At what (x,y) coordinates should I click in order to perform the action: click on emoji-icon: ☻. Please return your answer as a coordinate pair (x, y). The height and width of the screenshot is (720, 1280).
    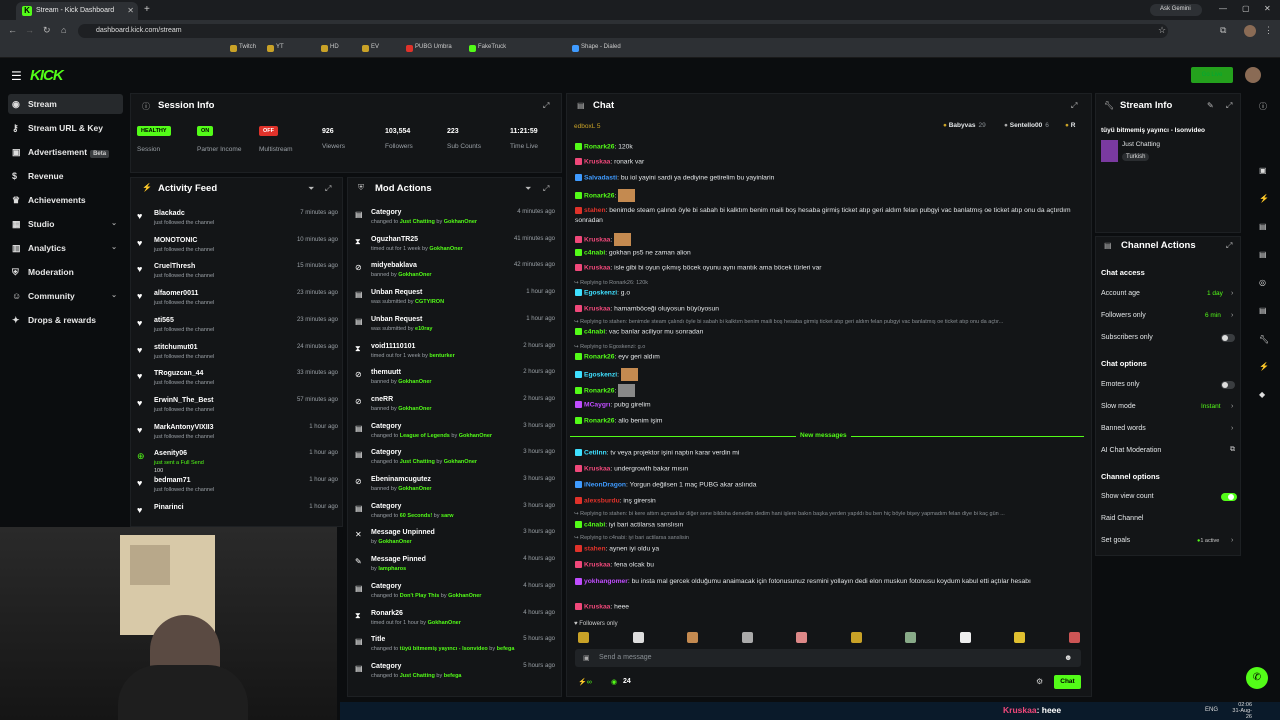
    Looking at the image, I should click on (1068, 657).